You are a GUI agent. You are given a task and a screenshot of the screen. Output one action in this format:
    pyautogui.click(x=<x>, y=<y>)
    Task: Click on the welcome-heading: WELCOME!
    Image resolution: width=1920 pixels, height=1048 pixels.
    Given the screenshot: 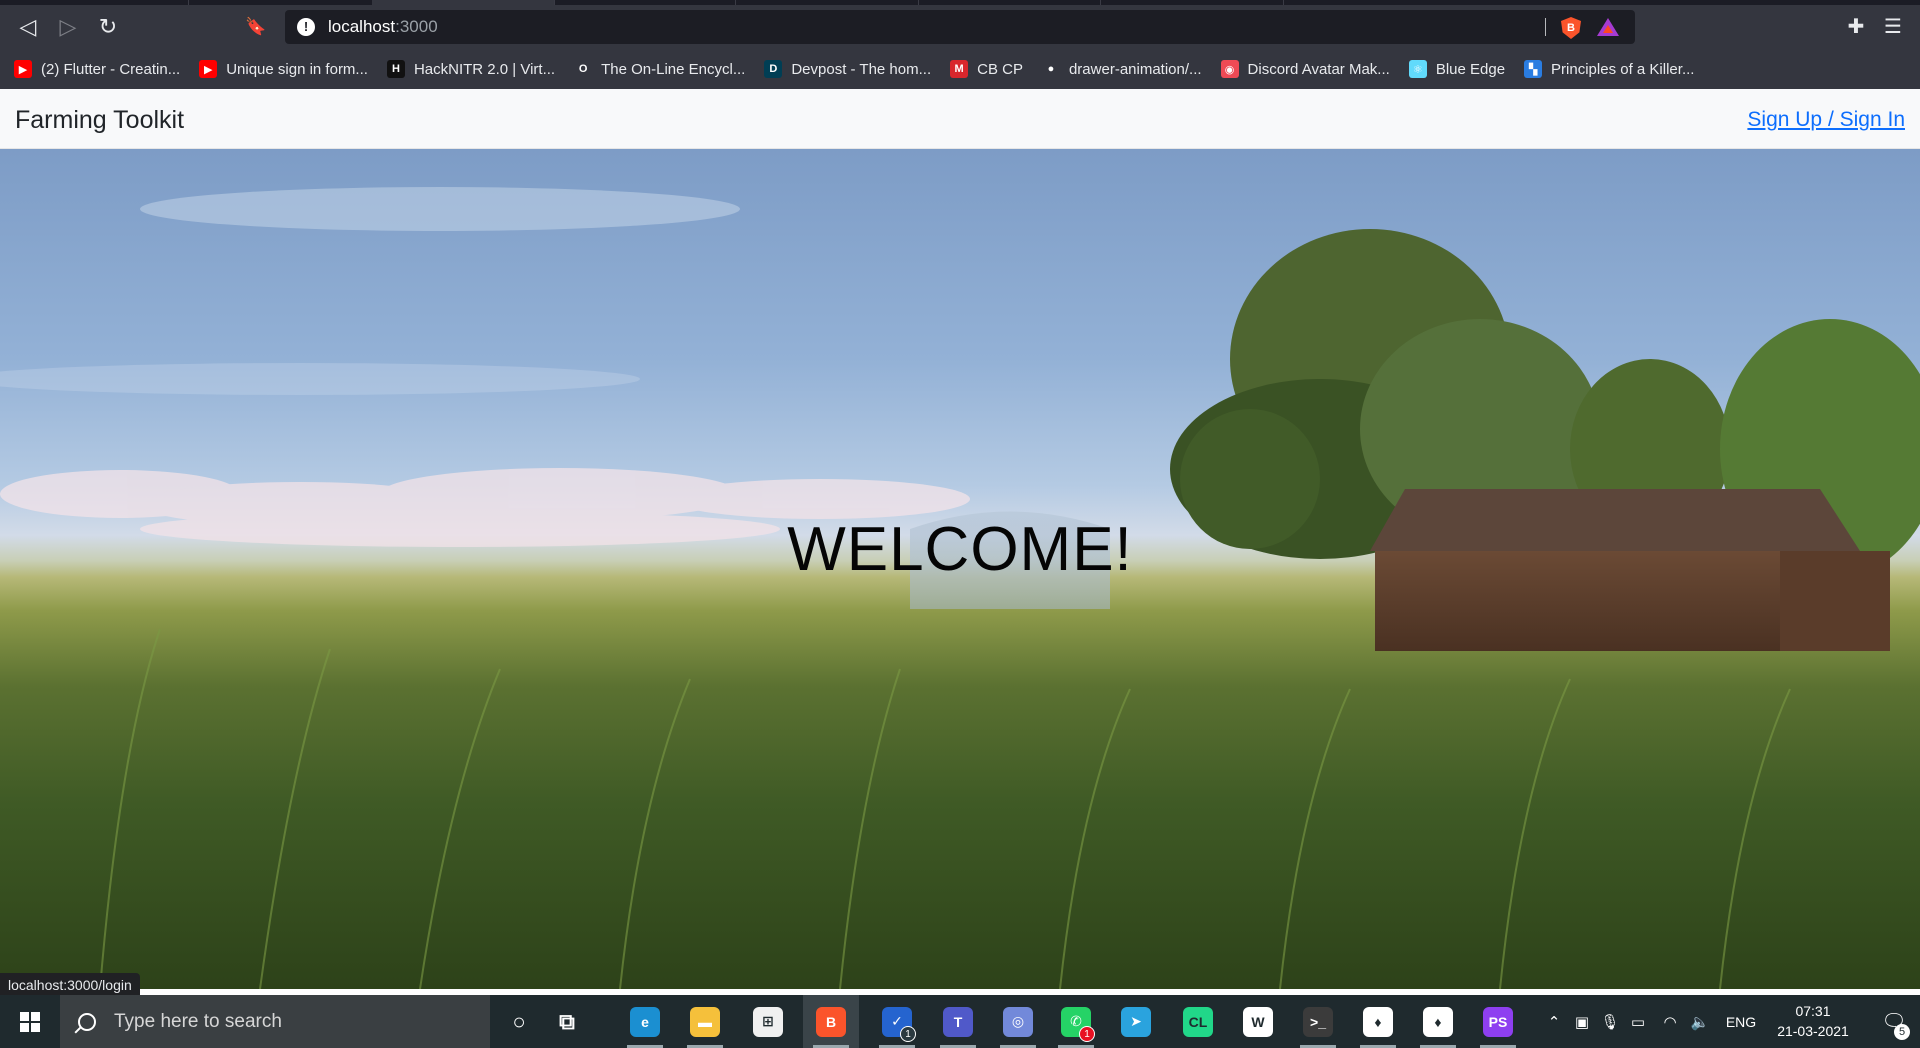 What is the action you would take?
    pyautogui.click(x=960, y=549)
    